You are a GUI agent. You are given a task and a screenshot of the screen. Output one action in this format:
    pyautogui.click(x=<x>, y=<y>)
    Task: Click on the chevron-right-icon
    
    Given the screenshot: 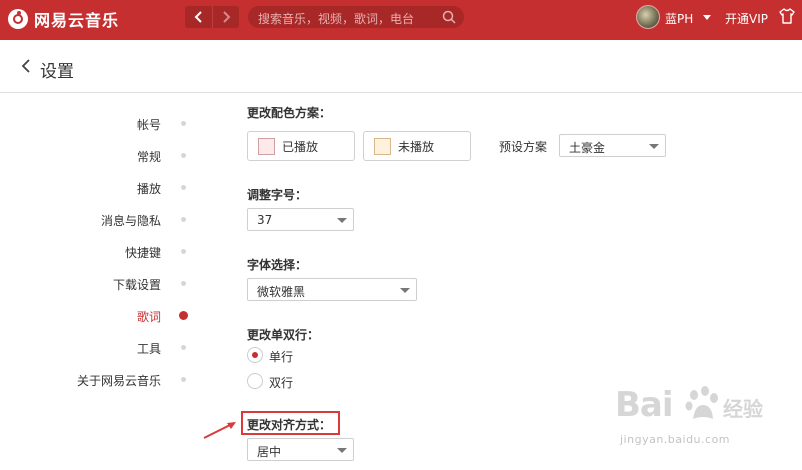 What is the action you would take?
    pyautogui.click(x=227, y=17)
    